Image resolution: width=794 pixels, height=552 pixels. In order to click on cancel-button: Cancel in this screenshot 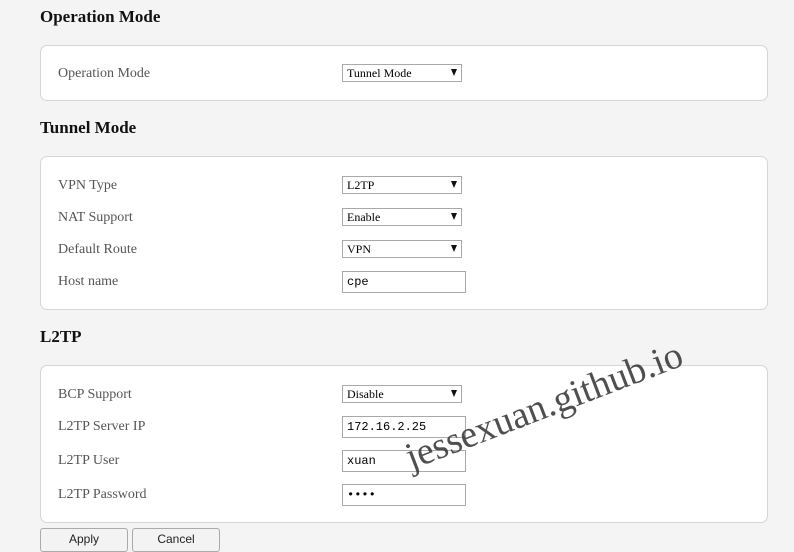, I will do `click(176, 540)`.